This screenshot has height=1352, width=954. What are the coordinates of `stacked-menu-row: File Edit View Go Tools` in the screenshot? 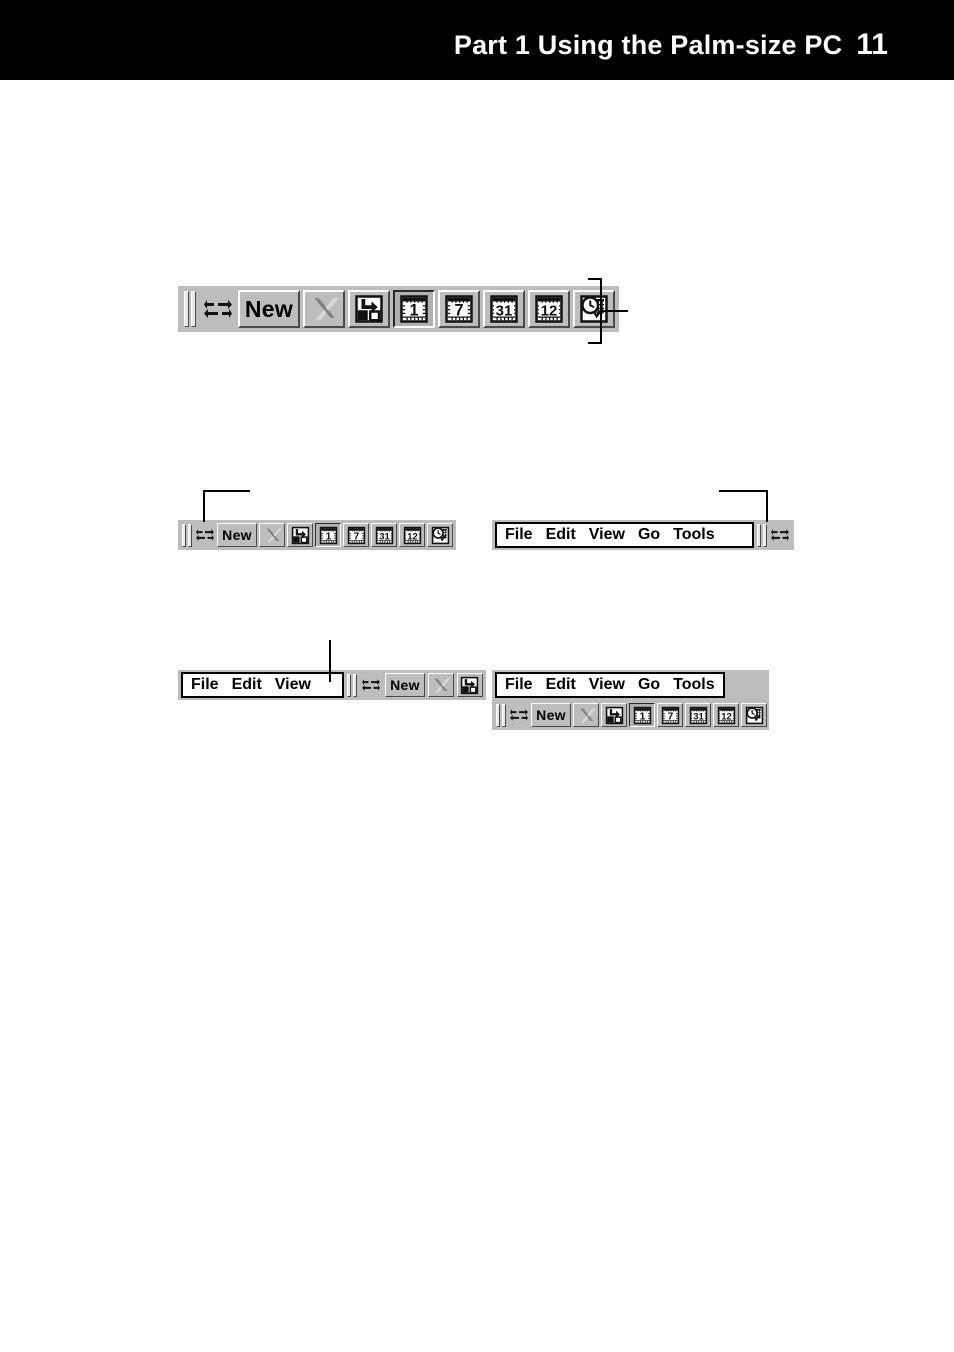 It's located at (630, 685).